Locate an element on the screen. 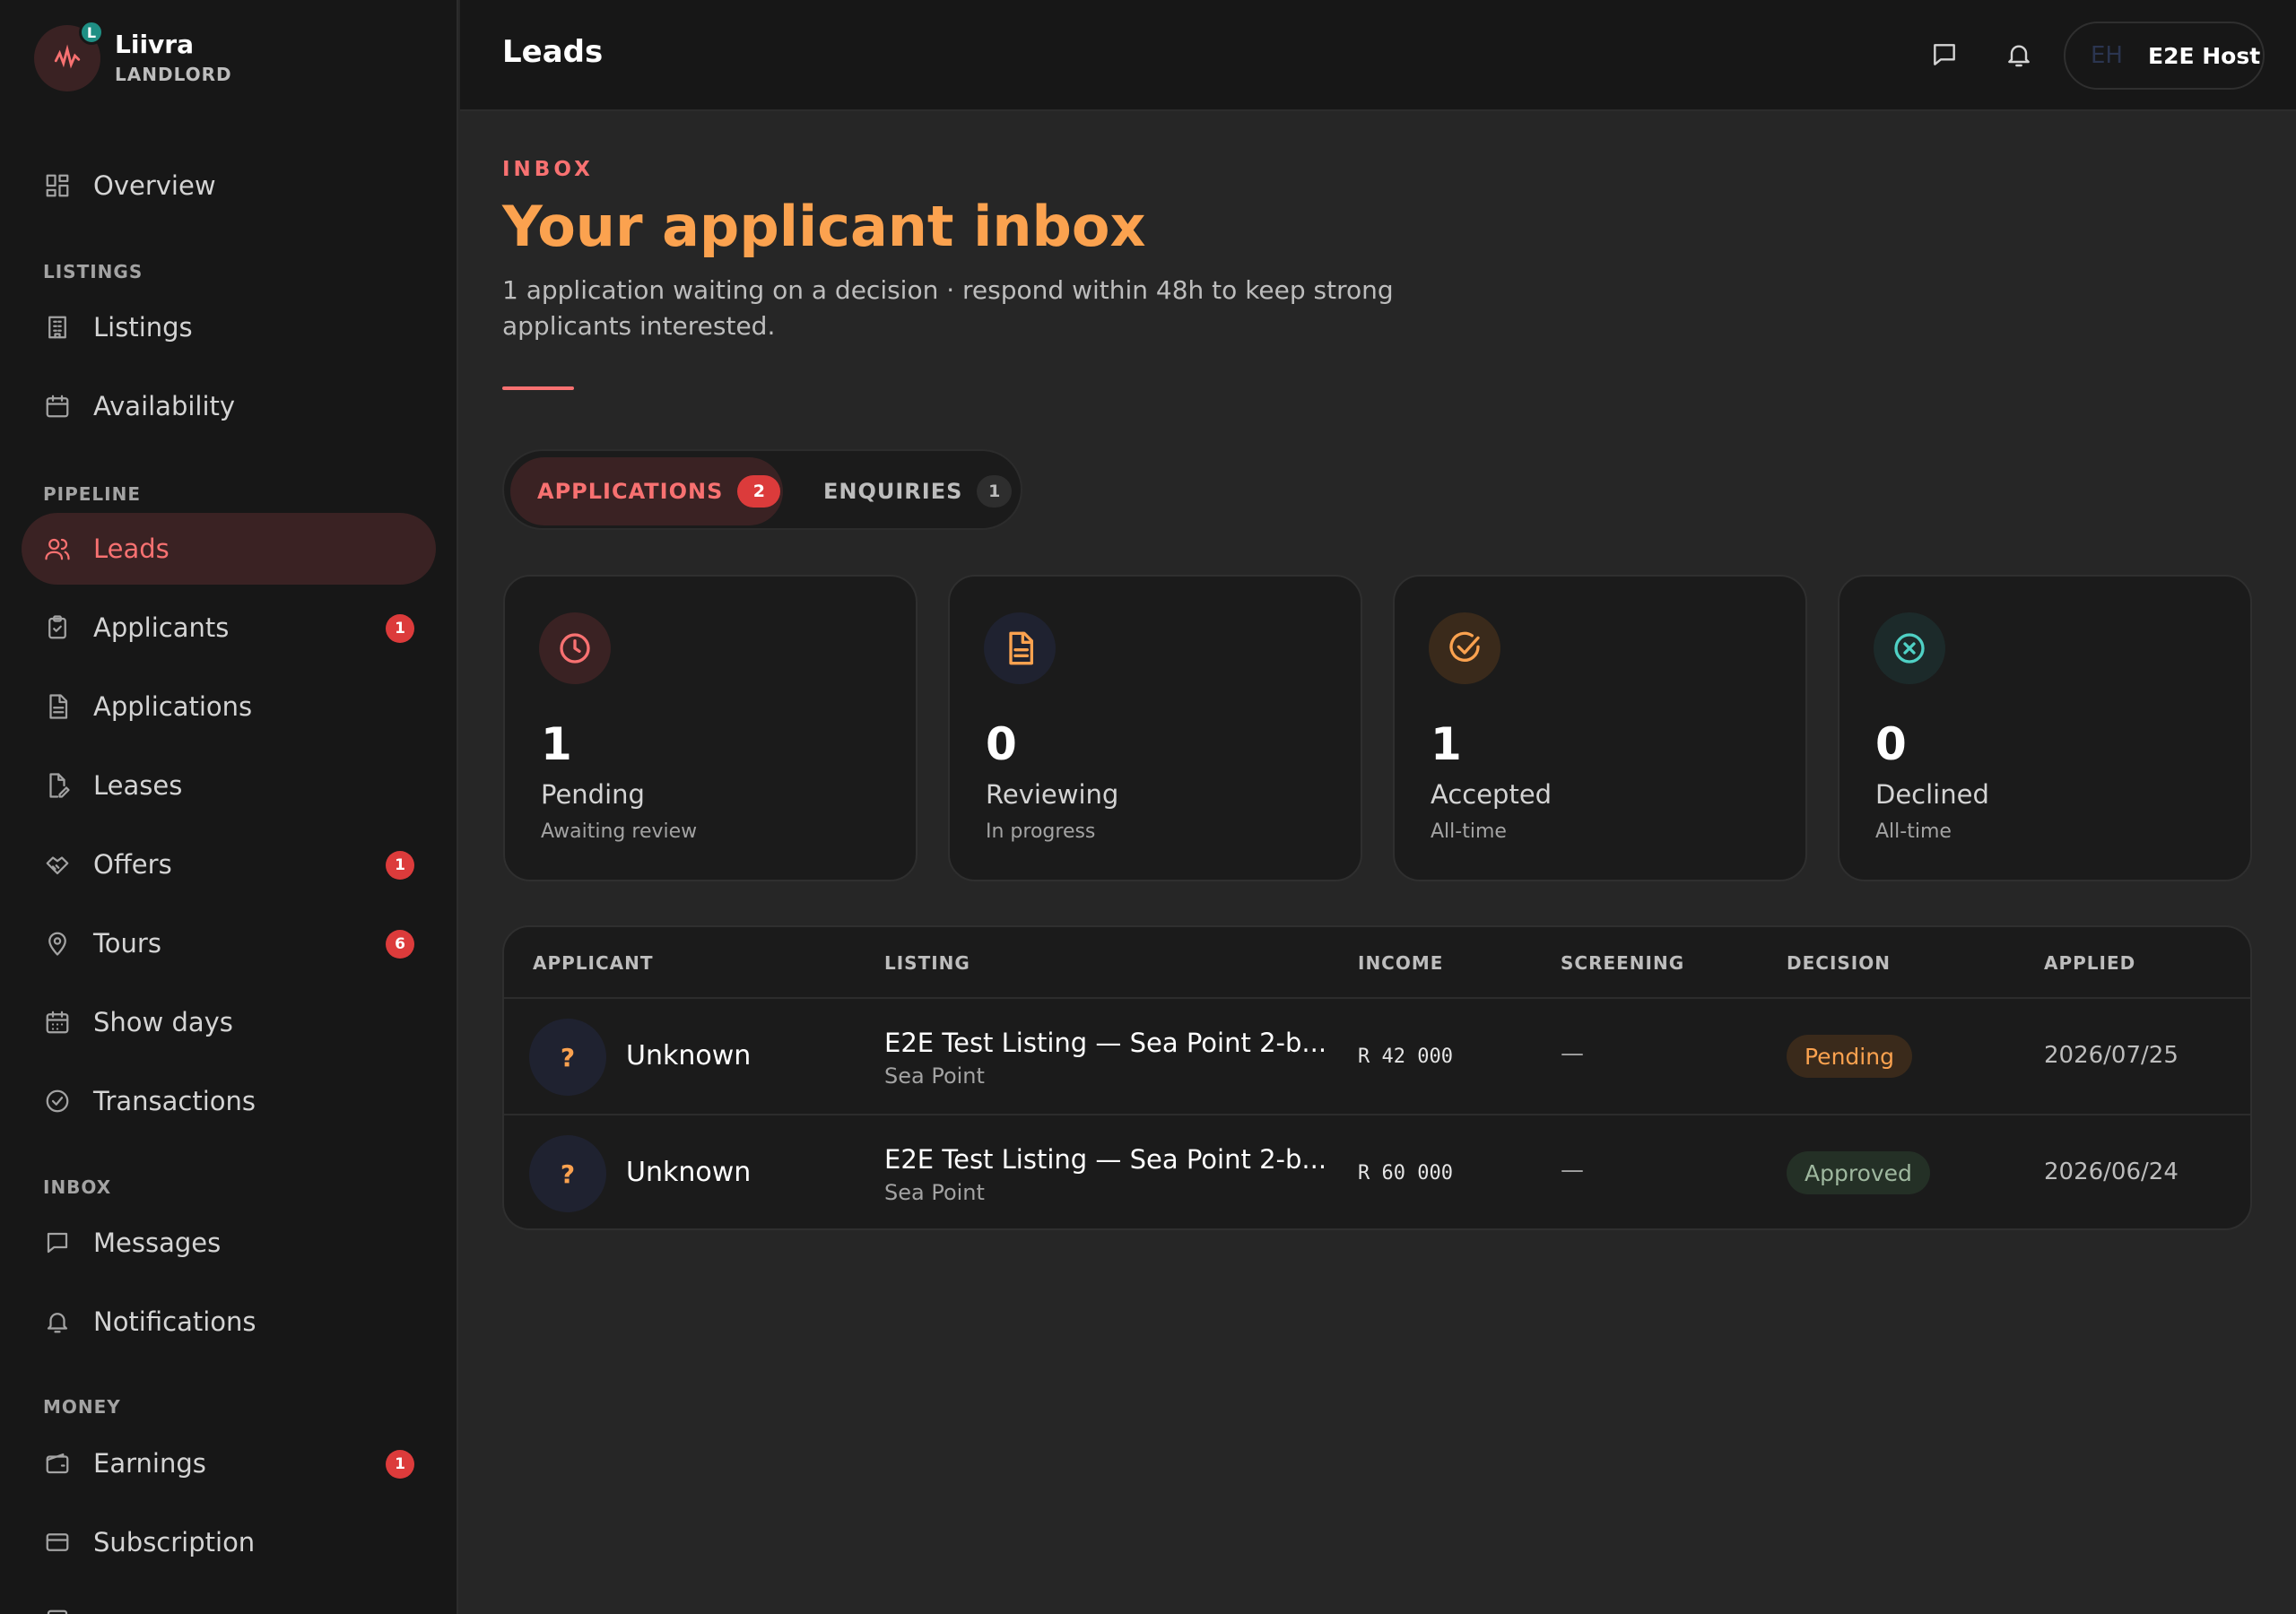 Image resolution: width=2296 pixels, height=1614 pixels. sidebar-item-notifications: Notifications is located at coordinates (229, 1322).